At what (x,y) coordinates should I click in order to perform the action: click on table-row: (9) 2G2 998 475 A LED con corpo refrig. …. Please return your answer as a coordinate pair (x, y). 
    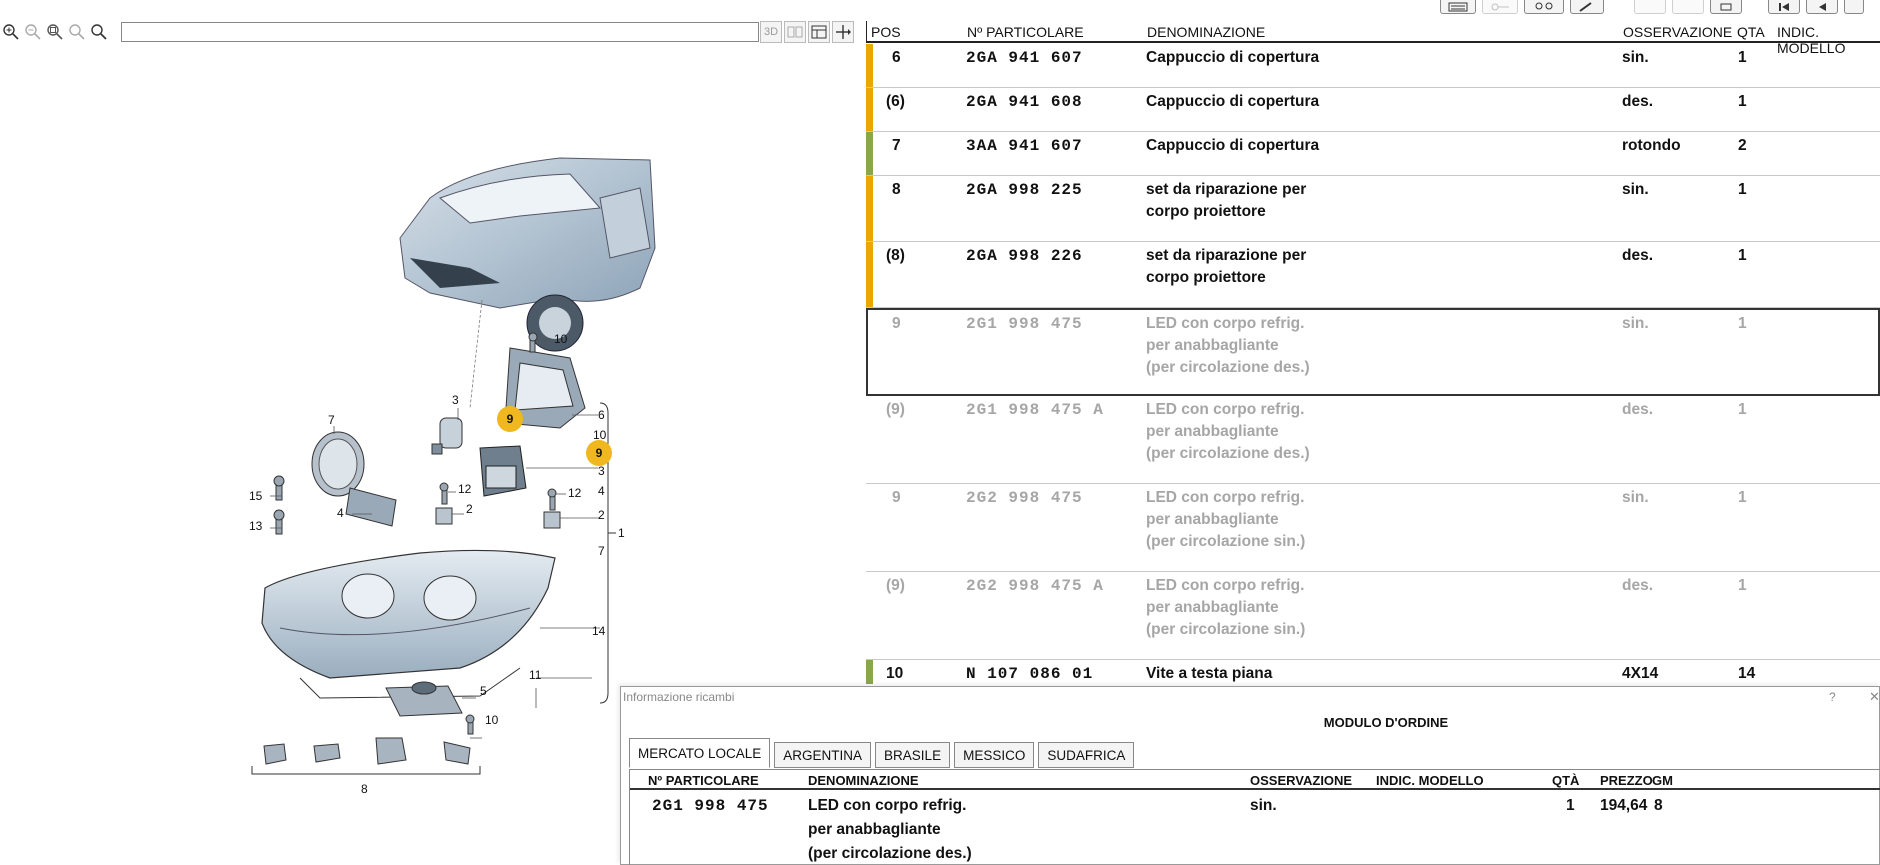
    Looking at the image, I should click on (1373, 616).